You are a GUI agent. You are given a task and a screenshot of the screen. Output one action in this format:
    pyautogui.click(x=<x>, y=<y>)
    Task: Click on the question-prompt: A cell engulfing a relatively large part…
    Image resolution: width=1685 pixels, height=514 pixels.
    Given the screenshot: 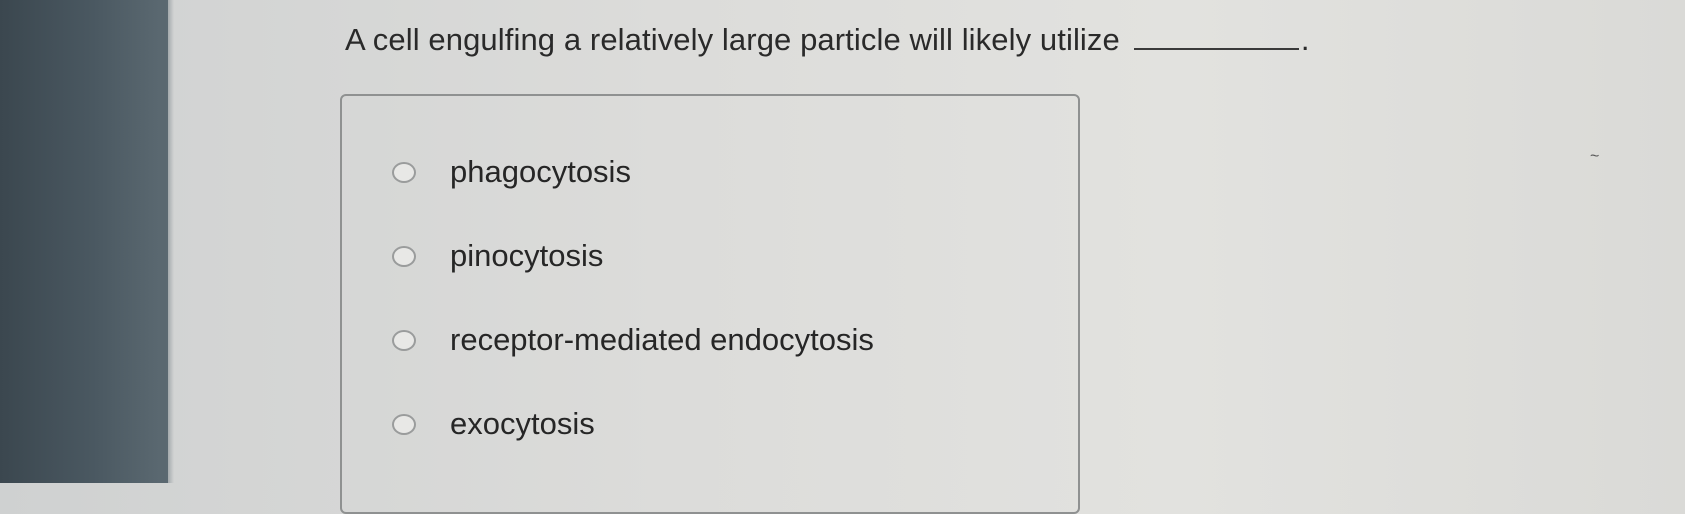 What is the action you would take?
    pyautogui.click(x=827, y=40)
    